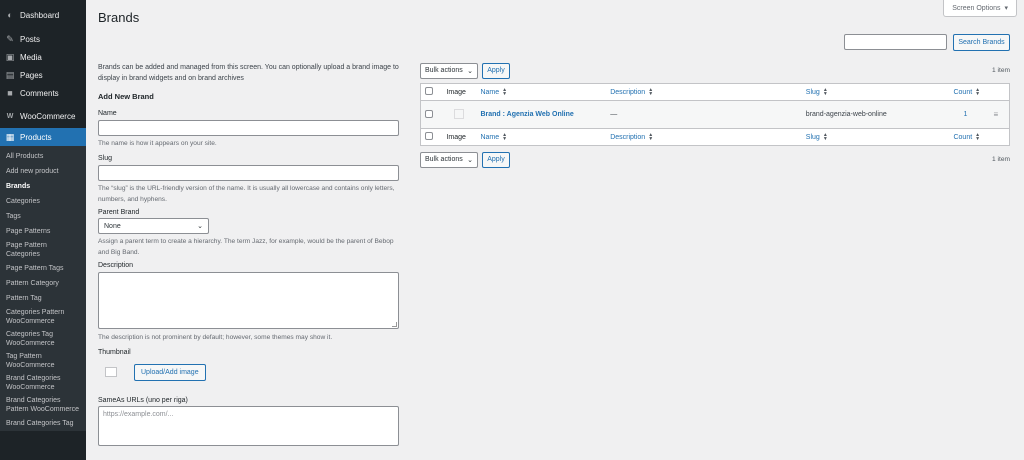  I want to click on slug-input, so click(248, 173).